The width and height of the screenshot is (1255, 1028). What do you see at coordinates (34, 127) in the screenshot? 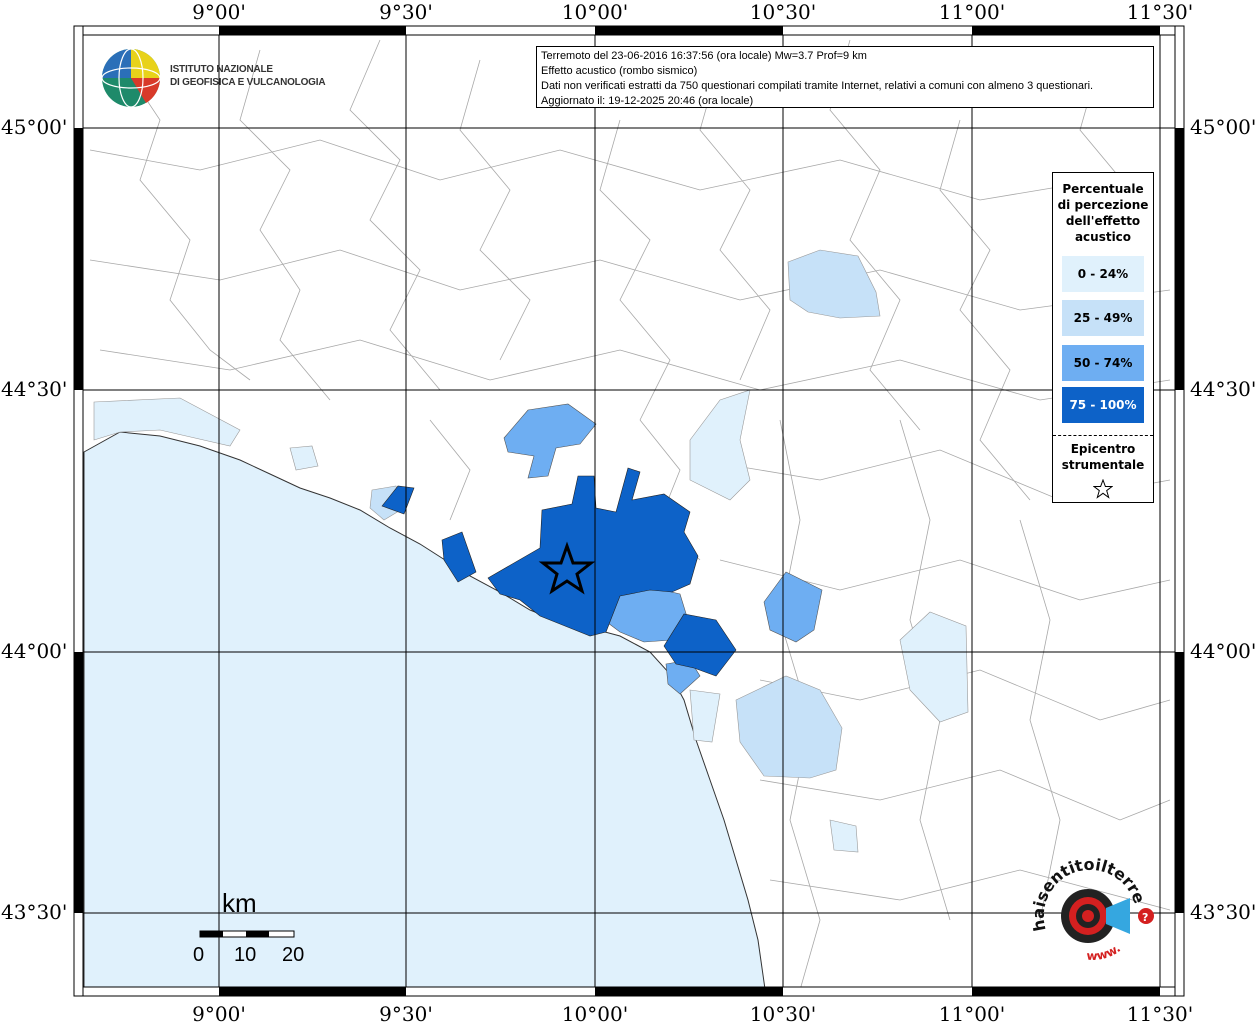
I see `lat-label-left: 45°00'` at bounding box center [34, 127].